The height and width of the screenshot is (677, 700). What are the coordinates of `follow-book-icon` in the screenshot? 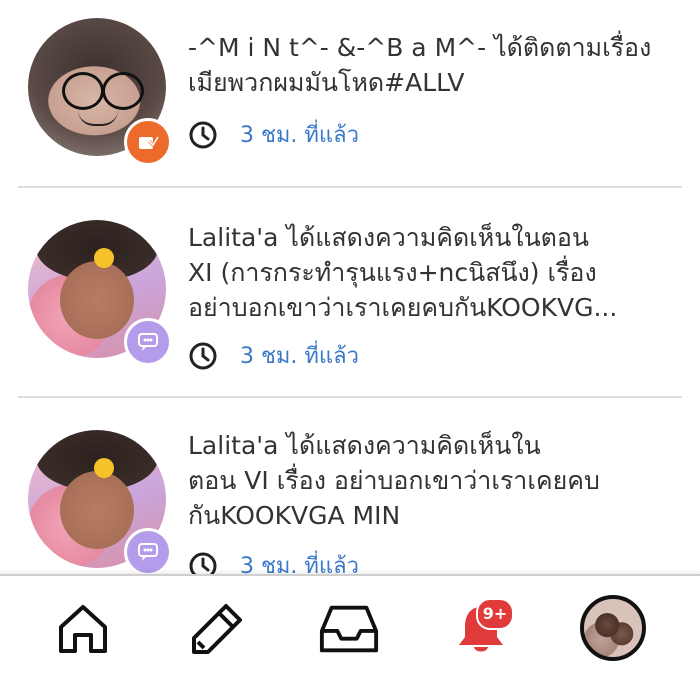 It's located at (148, 142).